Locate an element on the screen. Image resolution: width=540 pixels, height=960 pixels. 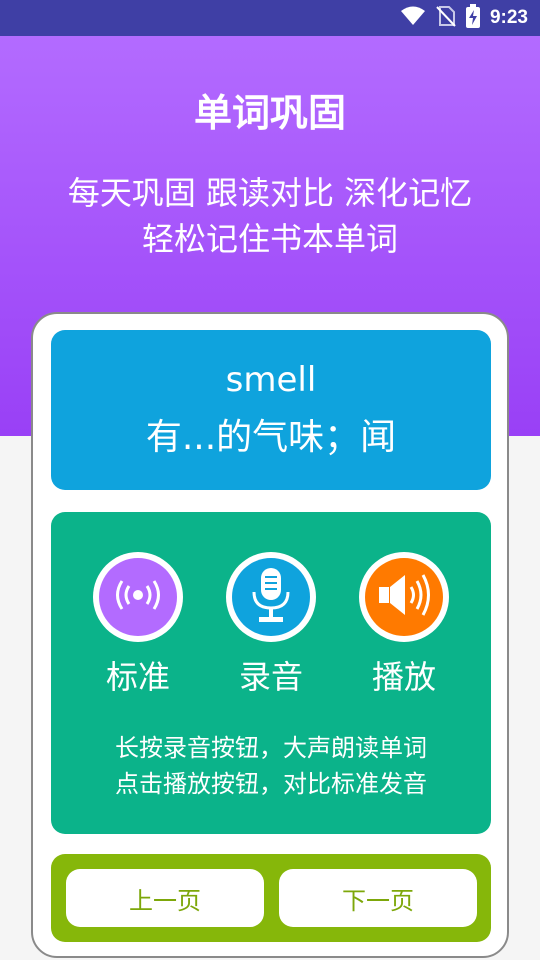
no-sim-icon is located at coordinates (446, 18).